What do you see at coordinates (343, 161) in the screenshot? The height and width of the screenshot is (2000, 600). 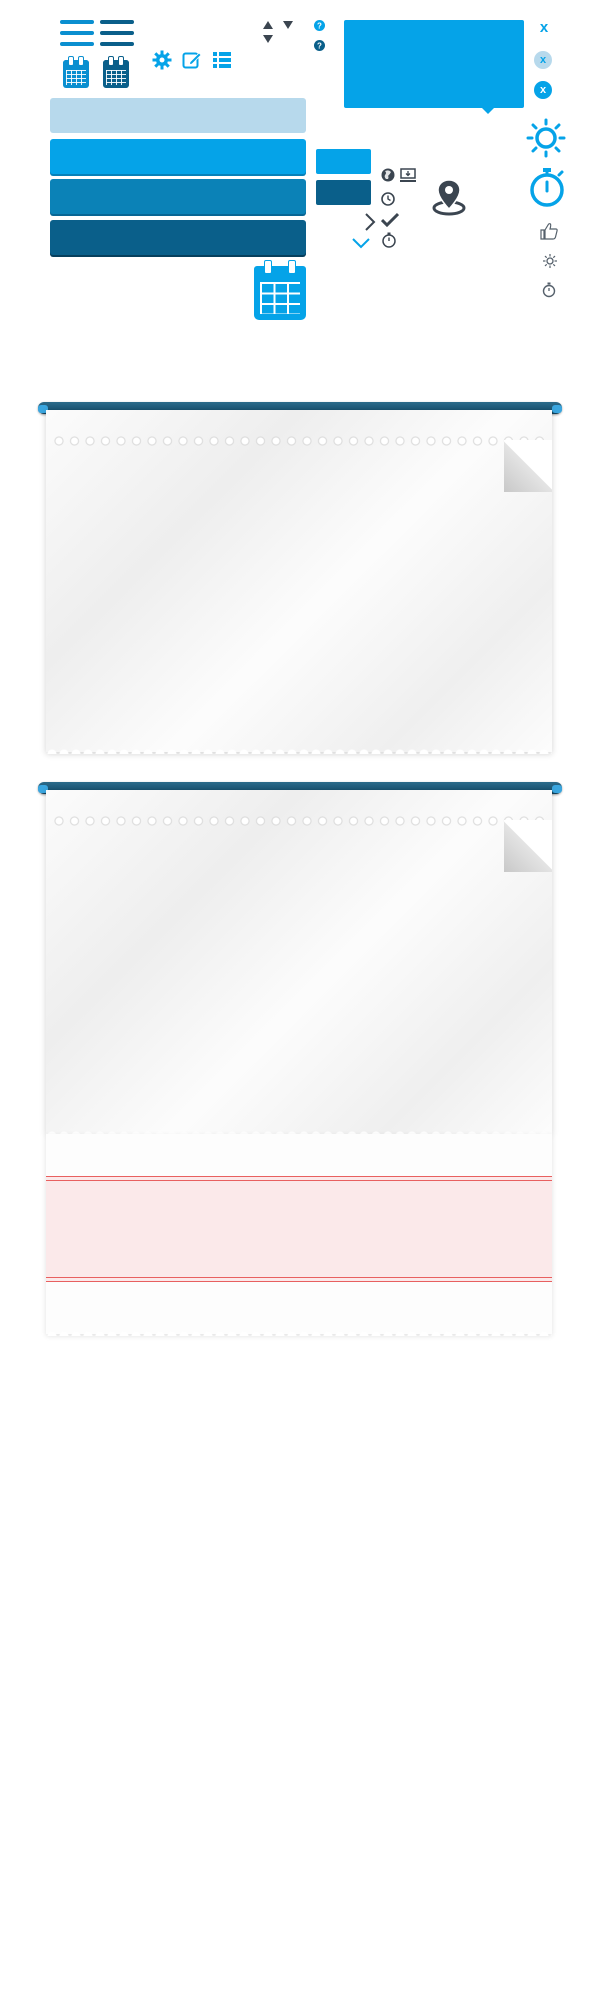 I see `small-button-accent` at bounding box center [343, 161].